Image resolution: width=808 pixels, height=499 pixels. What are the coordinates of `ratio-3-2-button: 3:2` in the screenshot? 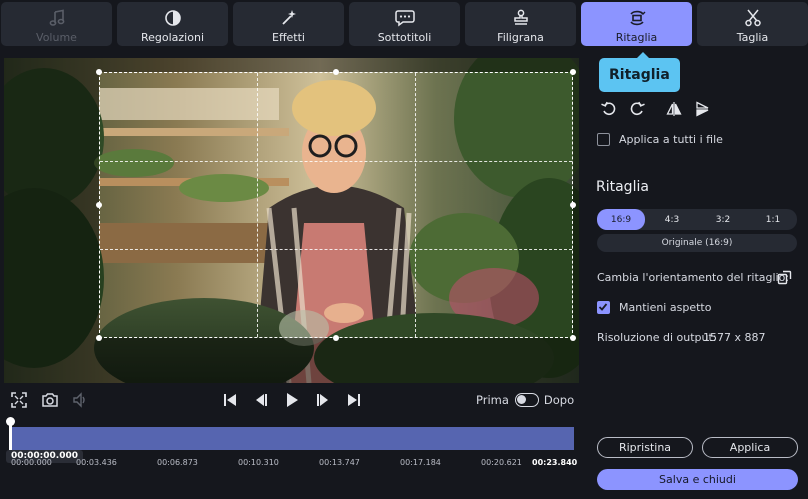 It's located at (723, 219).